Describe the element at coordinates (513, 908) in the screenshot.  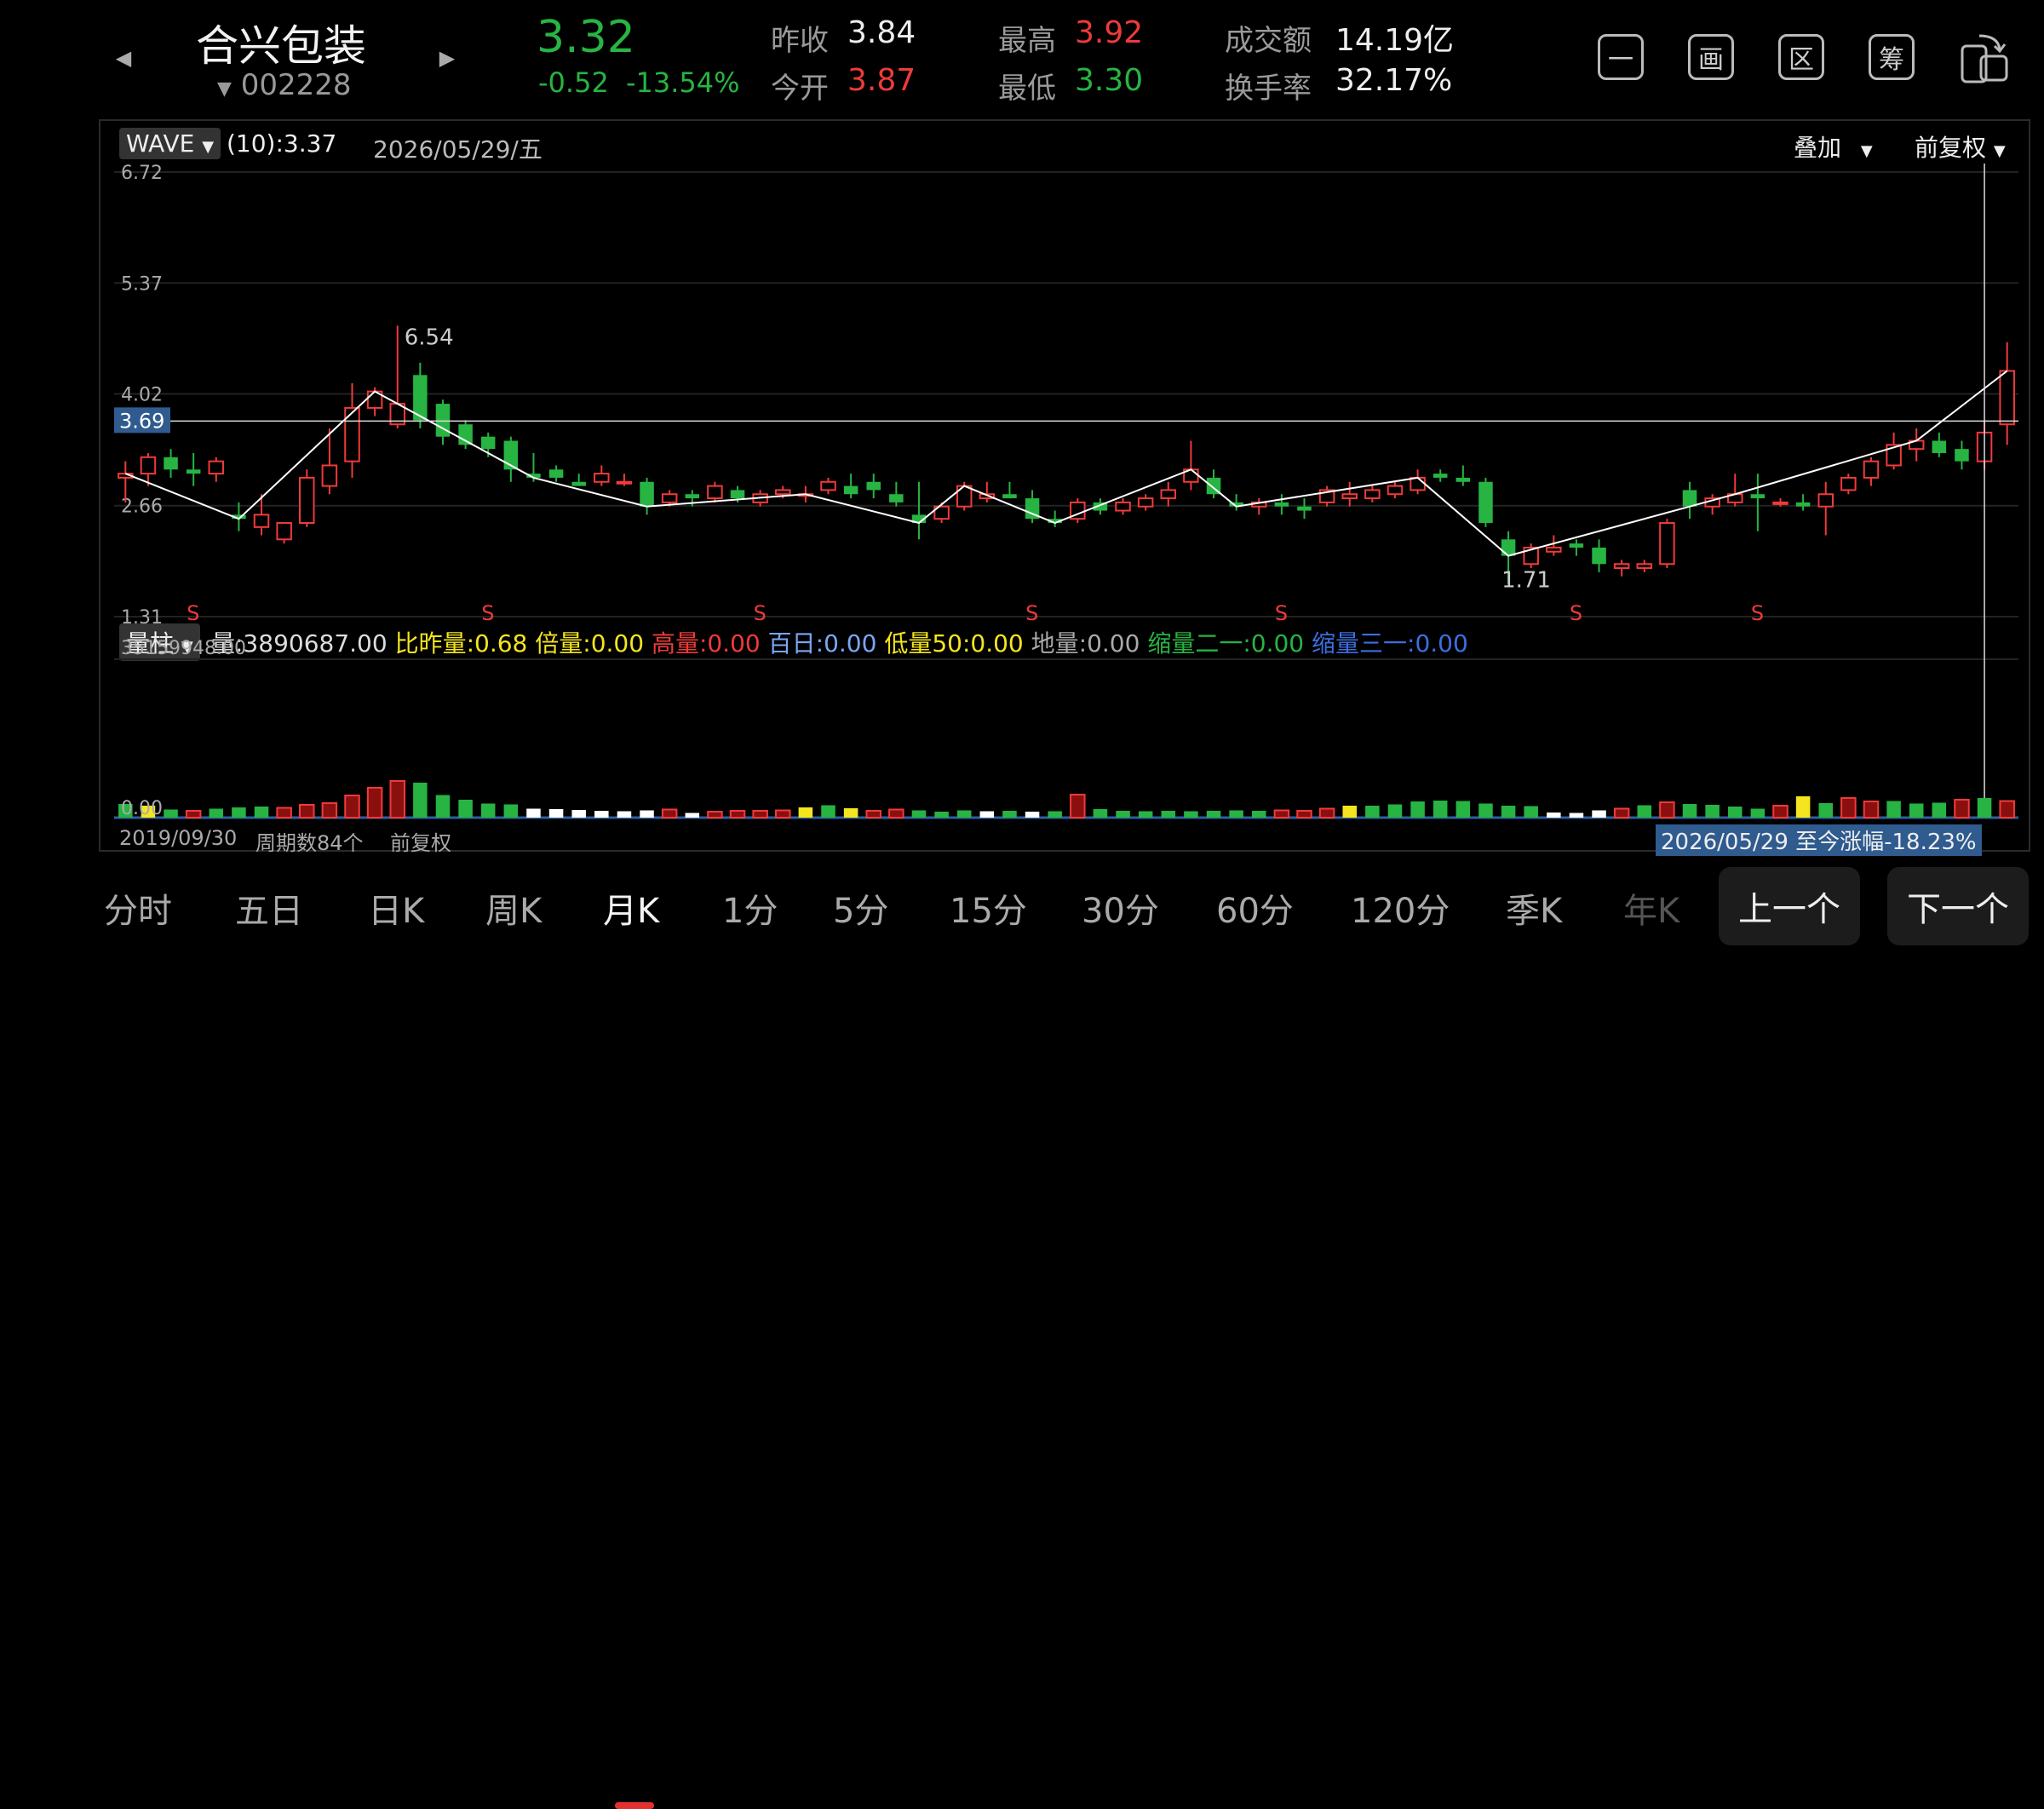
I see `tab-weekly: 周K` at that location.